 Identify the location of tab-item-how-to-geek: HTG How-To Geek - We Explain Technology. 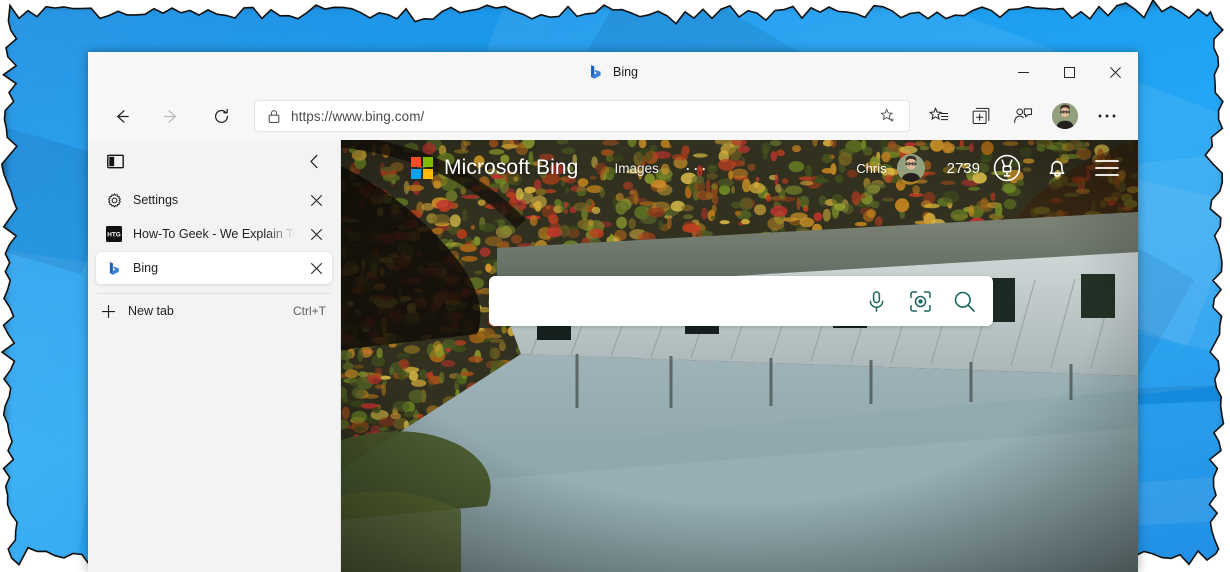
(214, 234).